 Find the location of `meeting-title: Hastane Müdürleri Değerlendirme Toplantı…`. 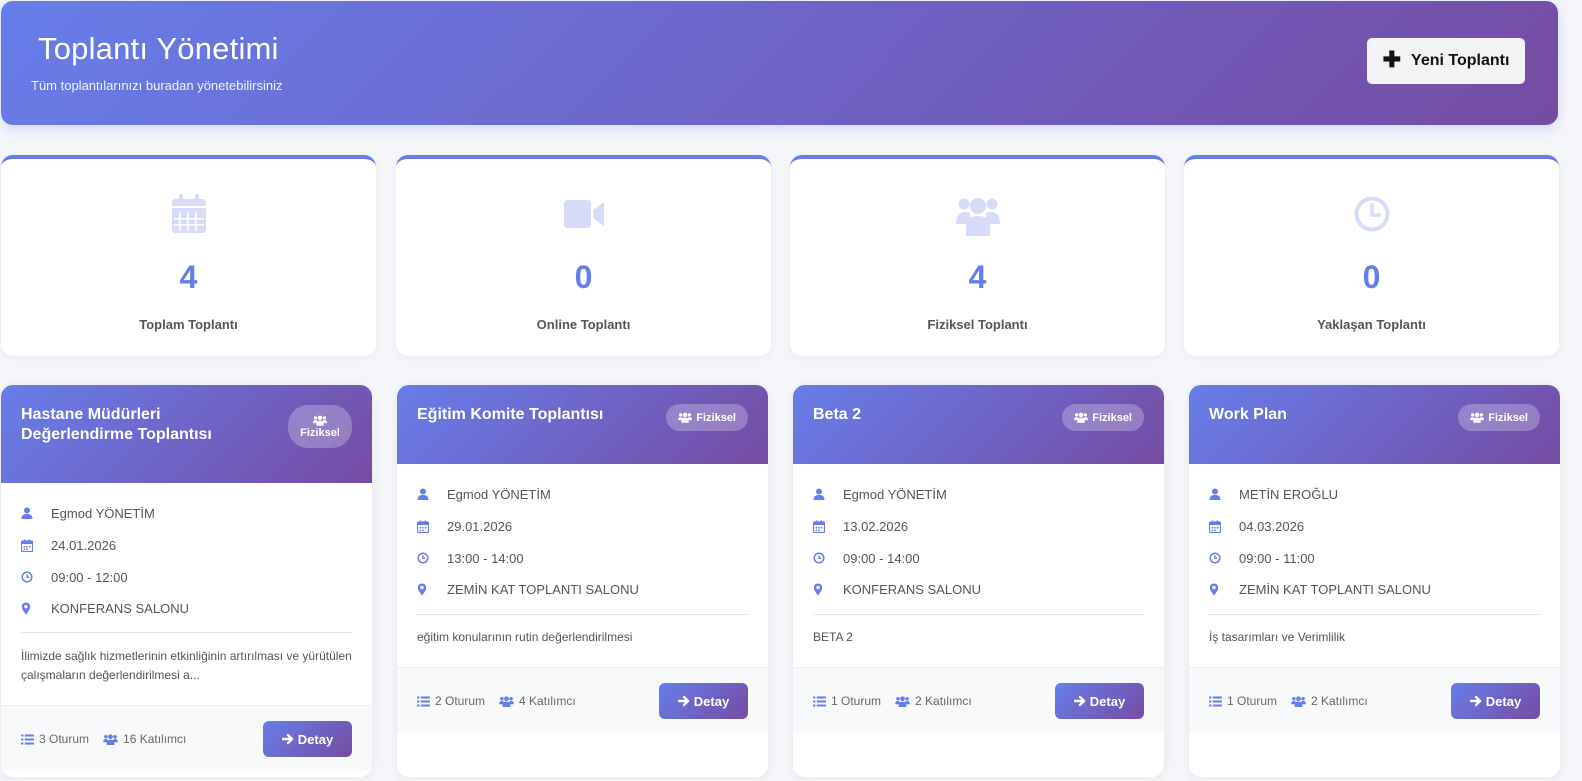

meeting-title: Hastane Müdürleri Değerlendirme Toplantı… is located at coordinates (116, 424).